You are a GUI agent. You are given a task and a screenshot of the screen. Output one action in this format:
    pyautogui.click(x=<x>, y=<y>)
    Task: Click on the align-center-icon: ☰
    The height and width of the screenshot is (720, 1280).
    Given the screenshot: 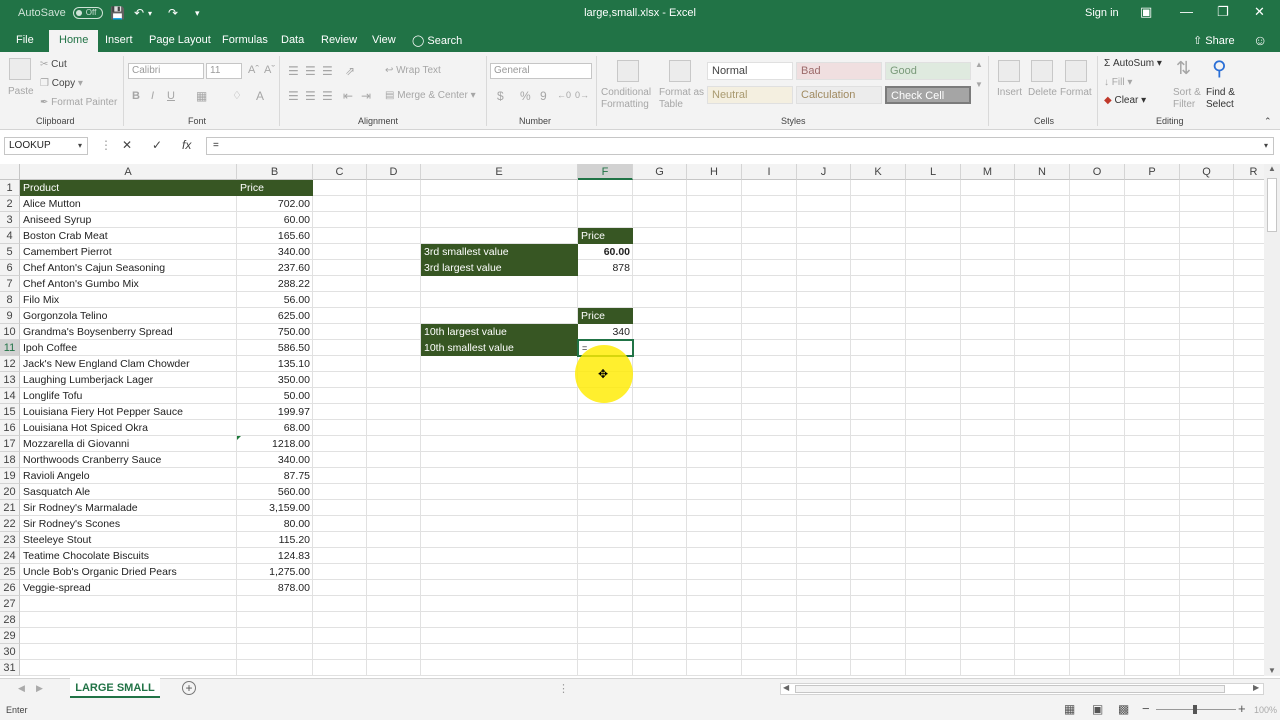 What is the action you would take?
    pyautogui.click(x=310, y=96)
    